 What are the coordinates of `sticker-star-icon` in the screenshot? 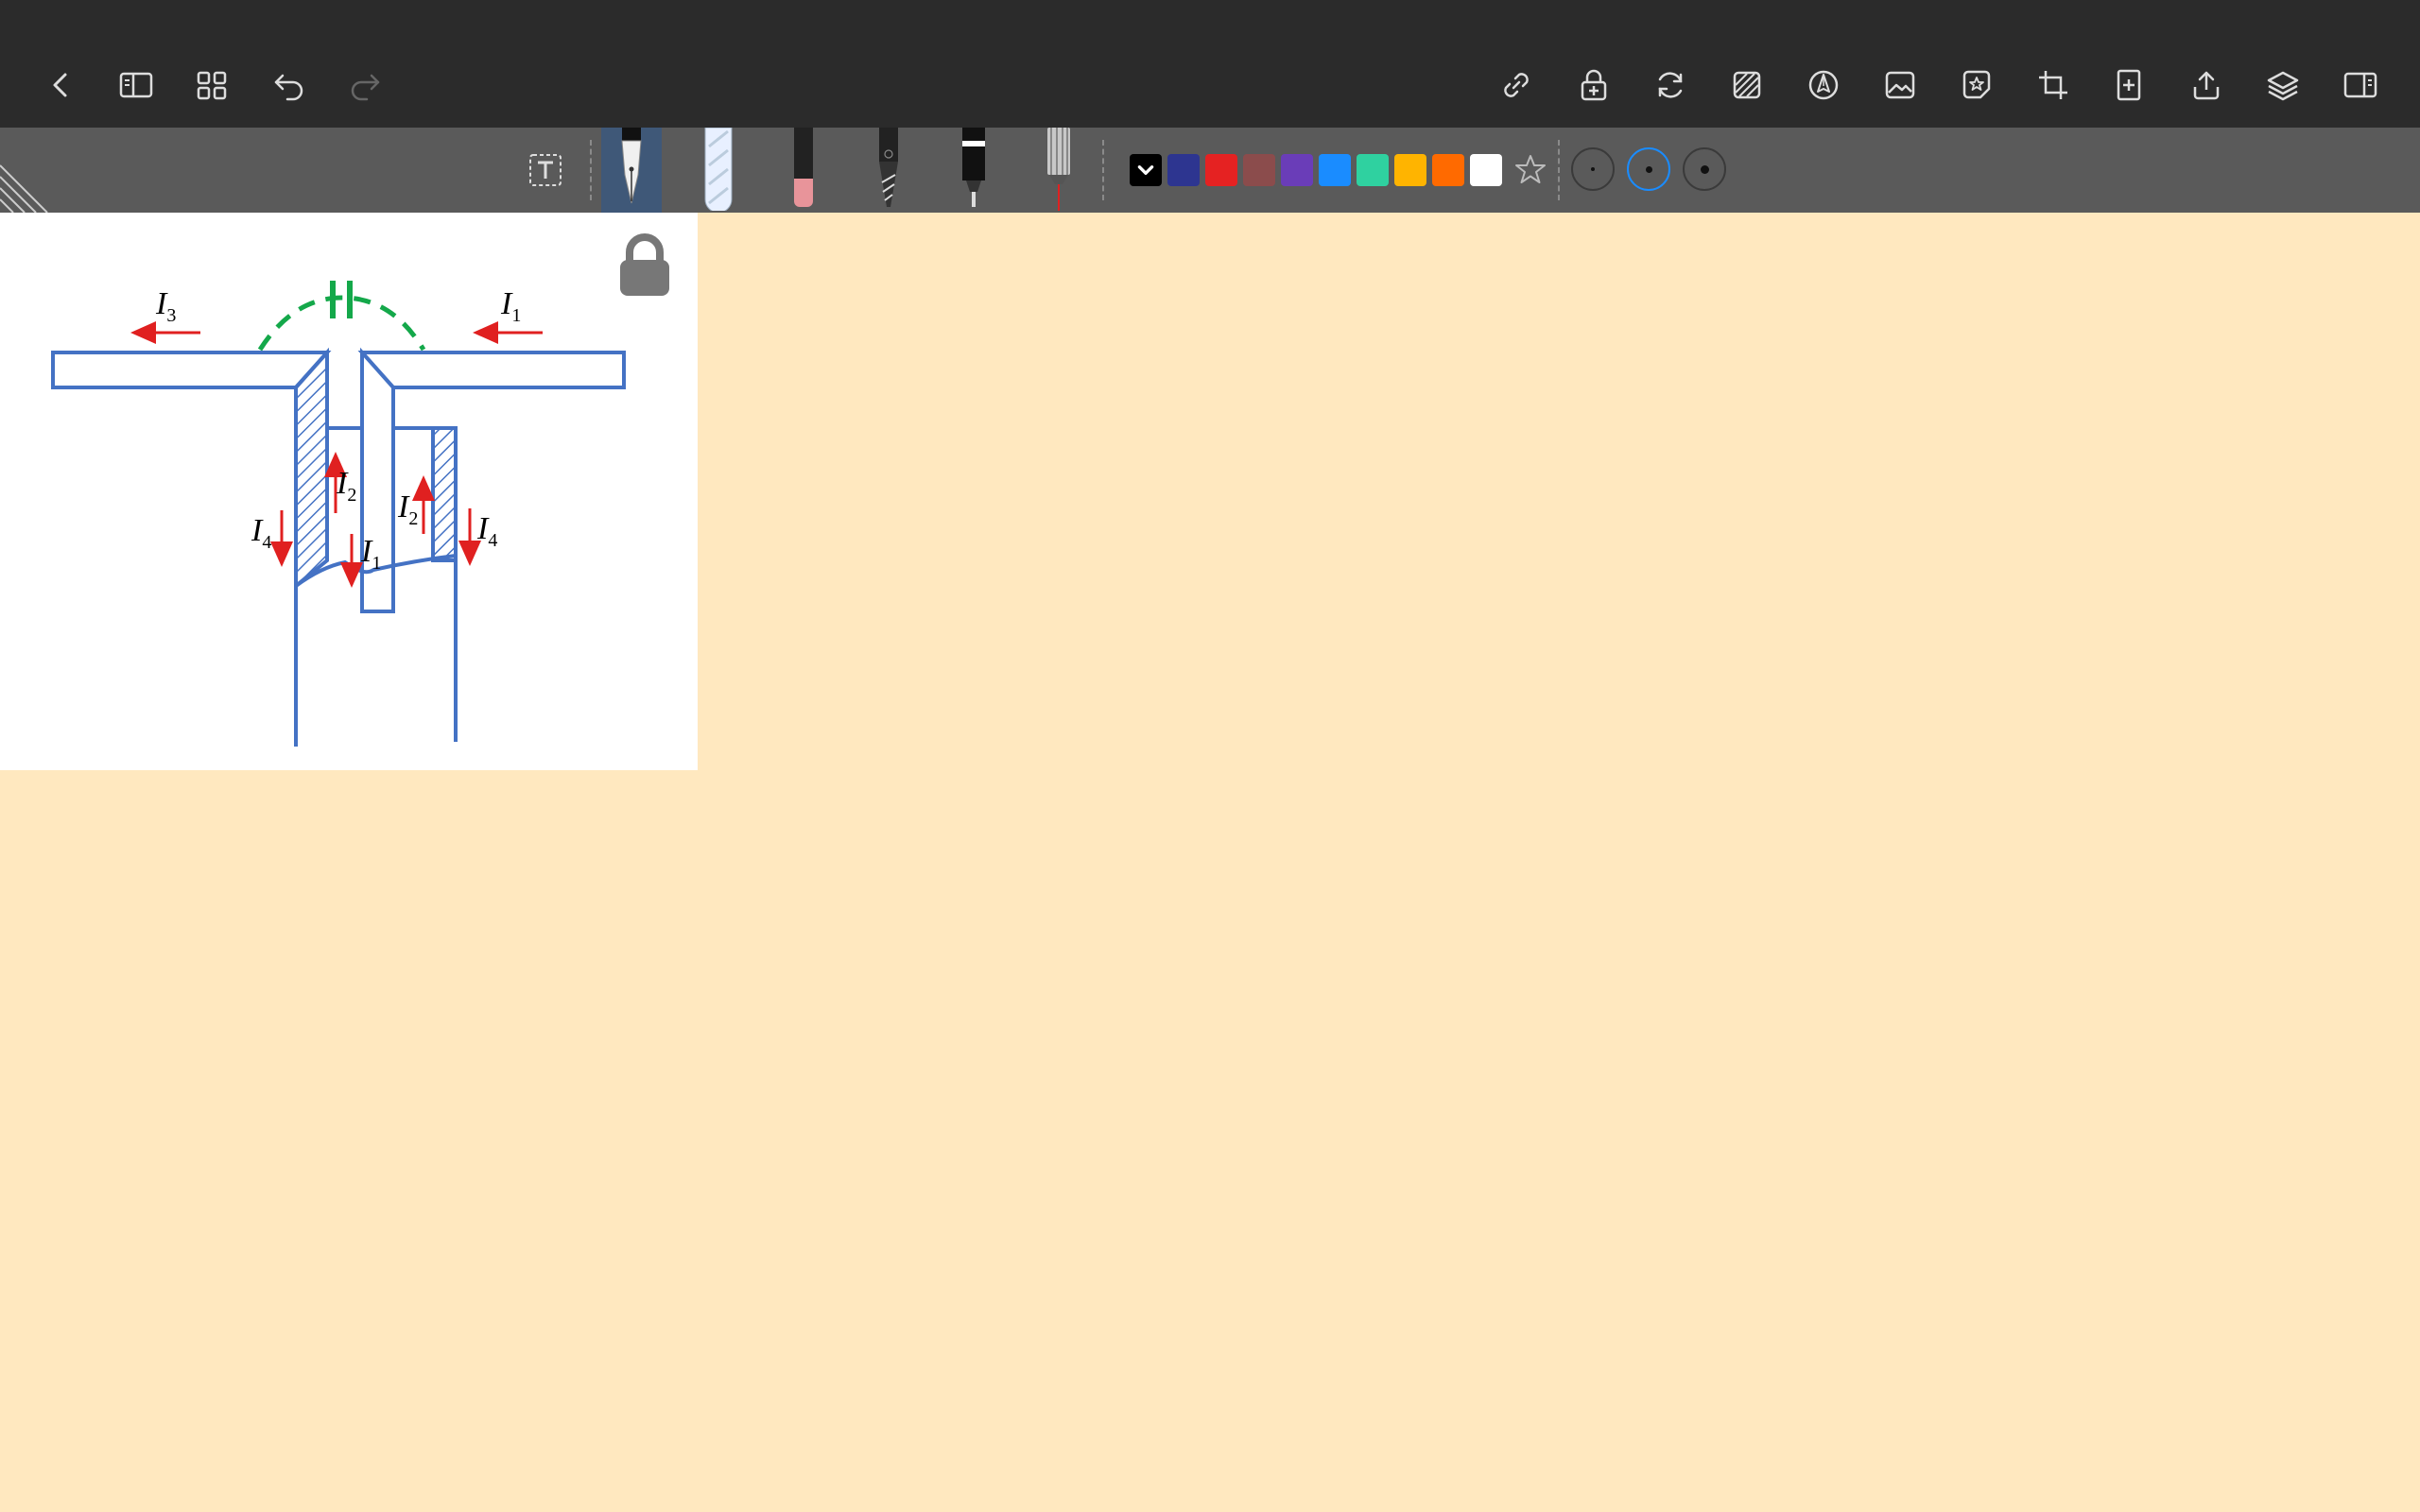 It's located at (1977, 84).